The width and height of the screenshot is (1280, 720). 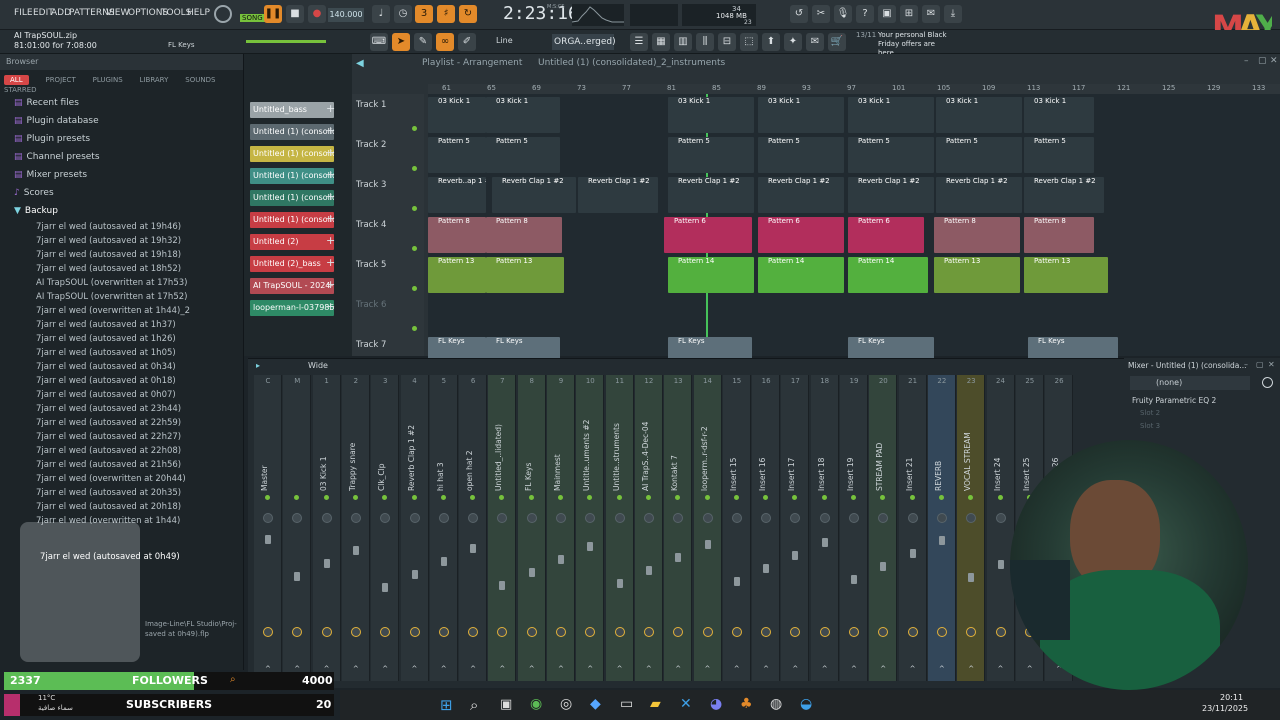 I want to click on microphone-icon: 🎙, so click(x=843, y=14).